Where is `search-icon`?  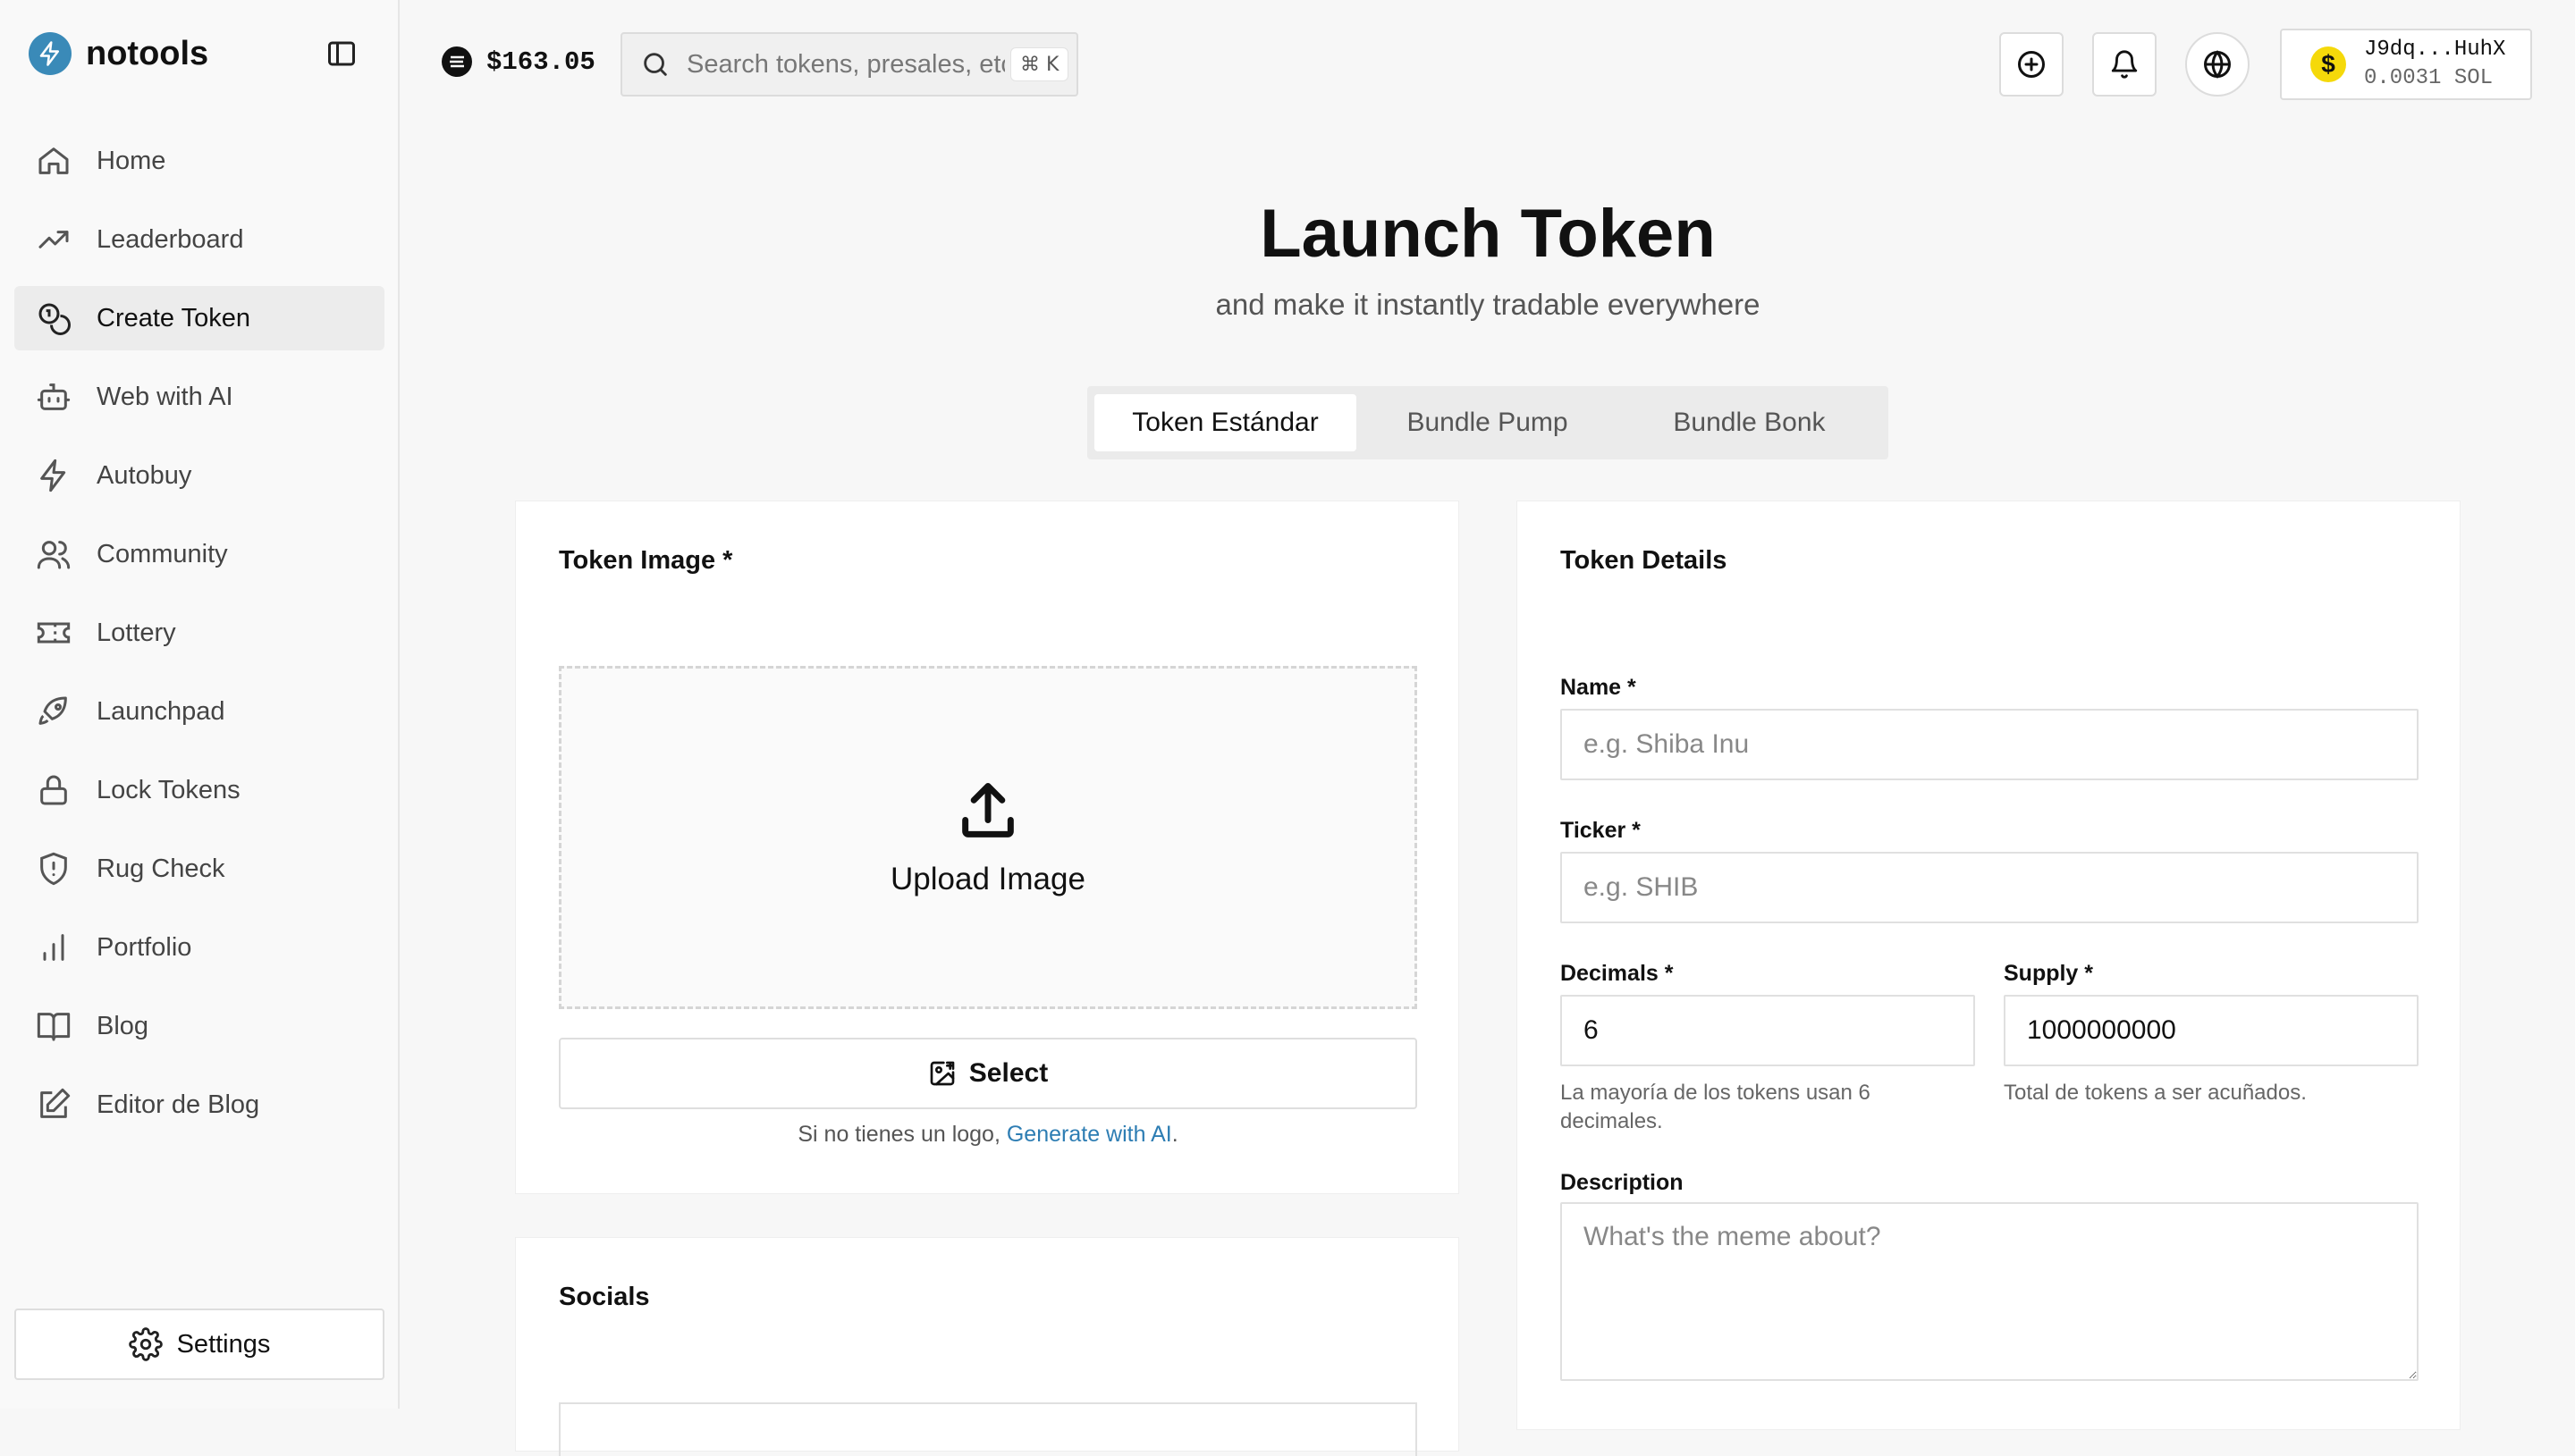 search-icon is located at coordinates (655, 64).